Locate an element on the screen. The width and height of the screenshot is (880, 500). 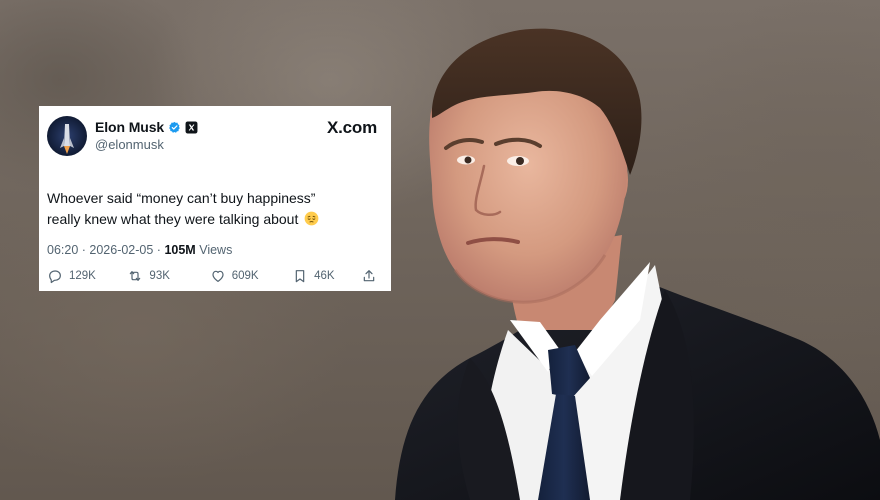
repost-button: 93K is located at coordinates (168, 276).